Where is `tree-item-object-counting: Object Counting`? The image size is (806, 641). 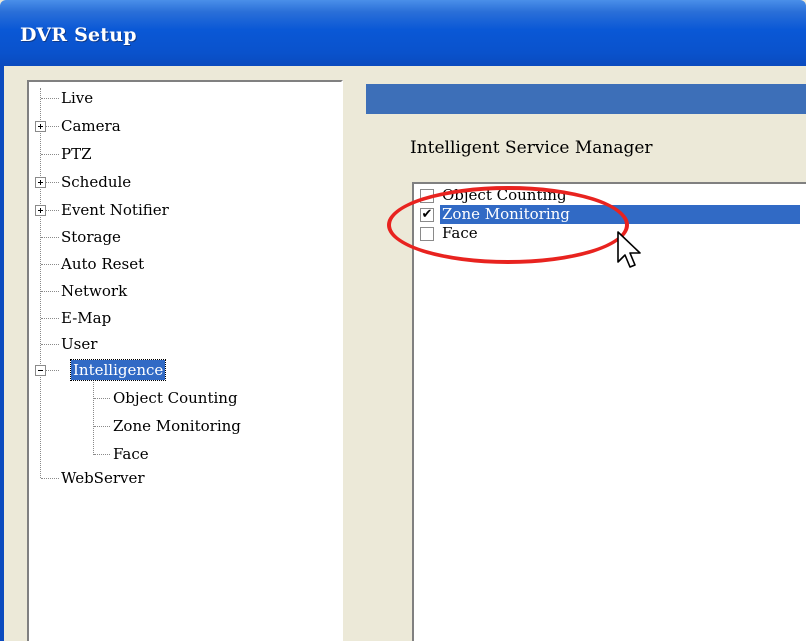
tree-item-object-counting: Object Counting is located at coordinates (175, 398).